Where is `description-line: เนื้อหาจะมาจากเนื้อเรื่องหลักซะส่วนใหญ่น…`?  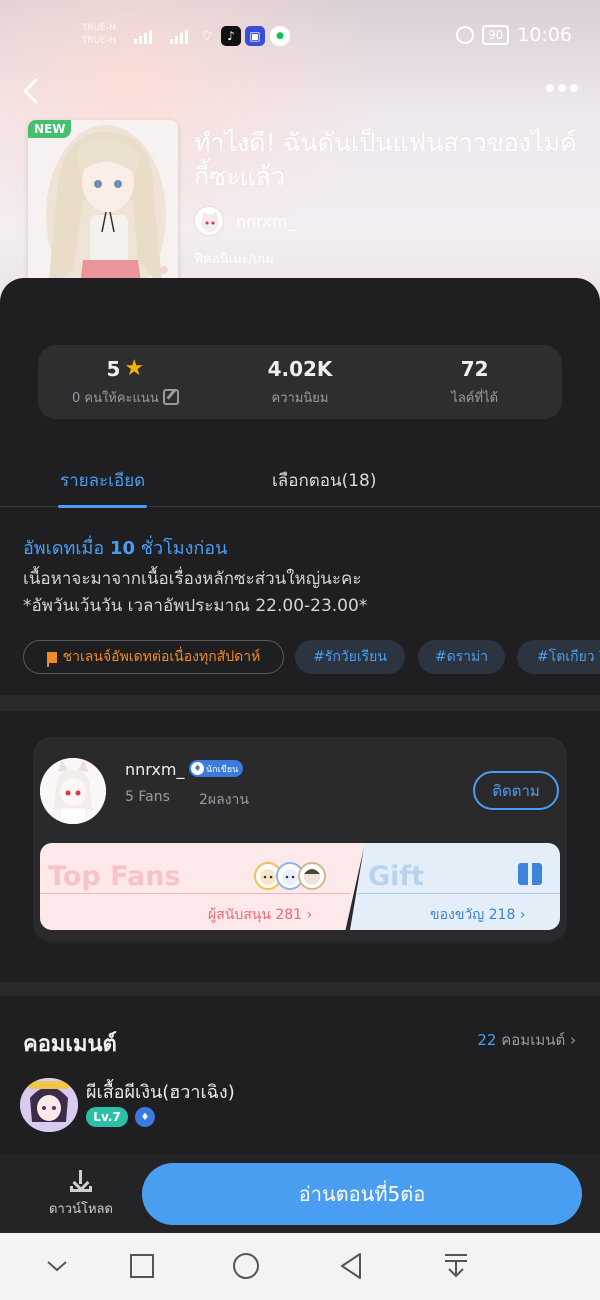
description-line: เนื้อหาจะมาจากเนื้อเรื่องหลักซะส่วนใหญ่น… is located at coordinates (192, 579).